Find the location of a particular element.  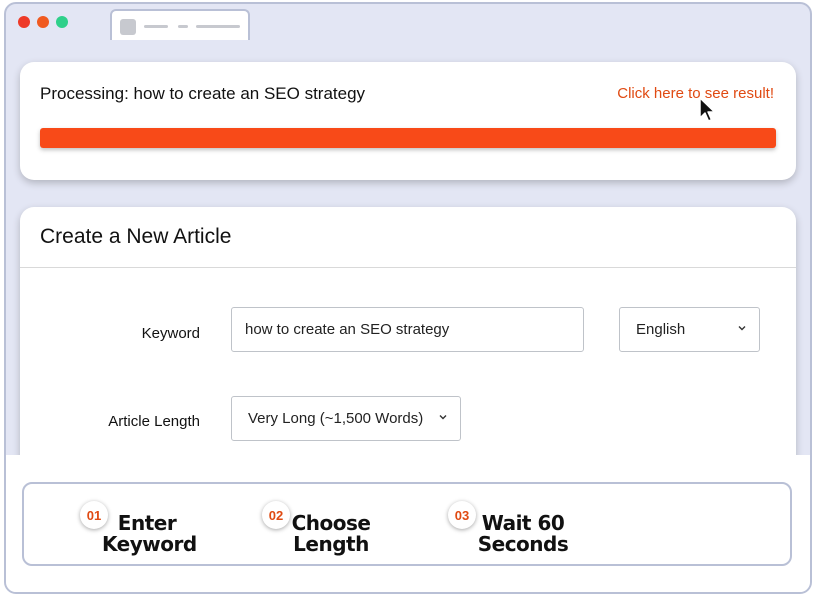

step-label: Wait 60 Seconds is located at coordinates (523, 534).